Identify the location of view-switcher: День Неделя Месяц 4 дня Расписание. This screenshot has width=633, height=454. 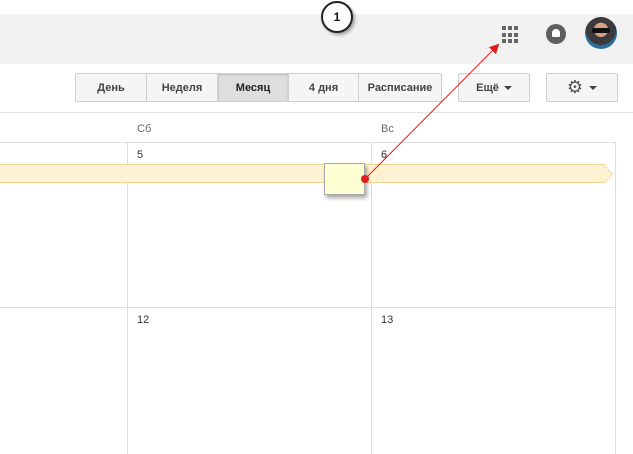
(258, 87).